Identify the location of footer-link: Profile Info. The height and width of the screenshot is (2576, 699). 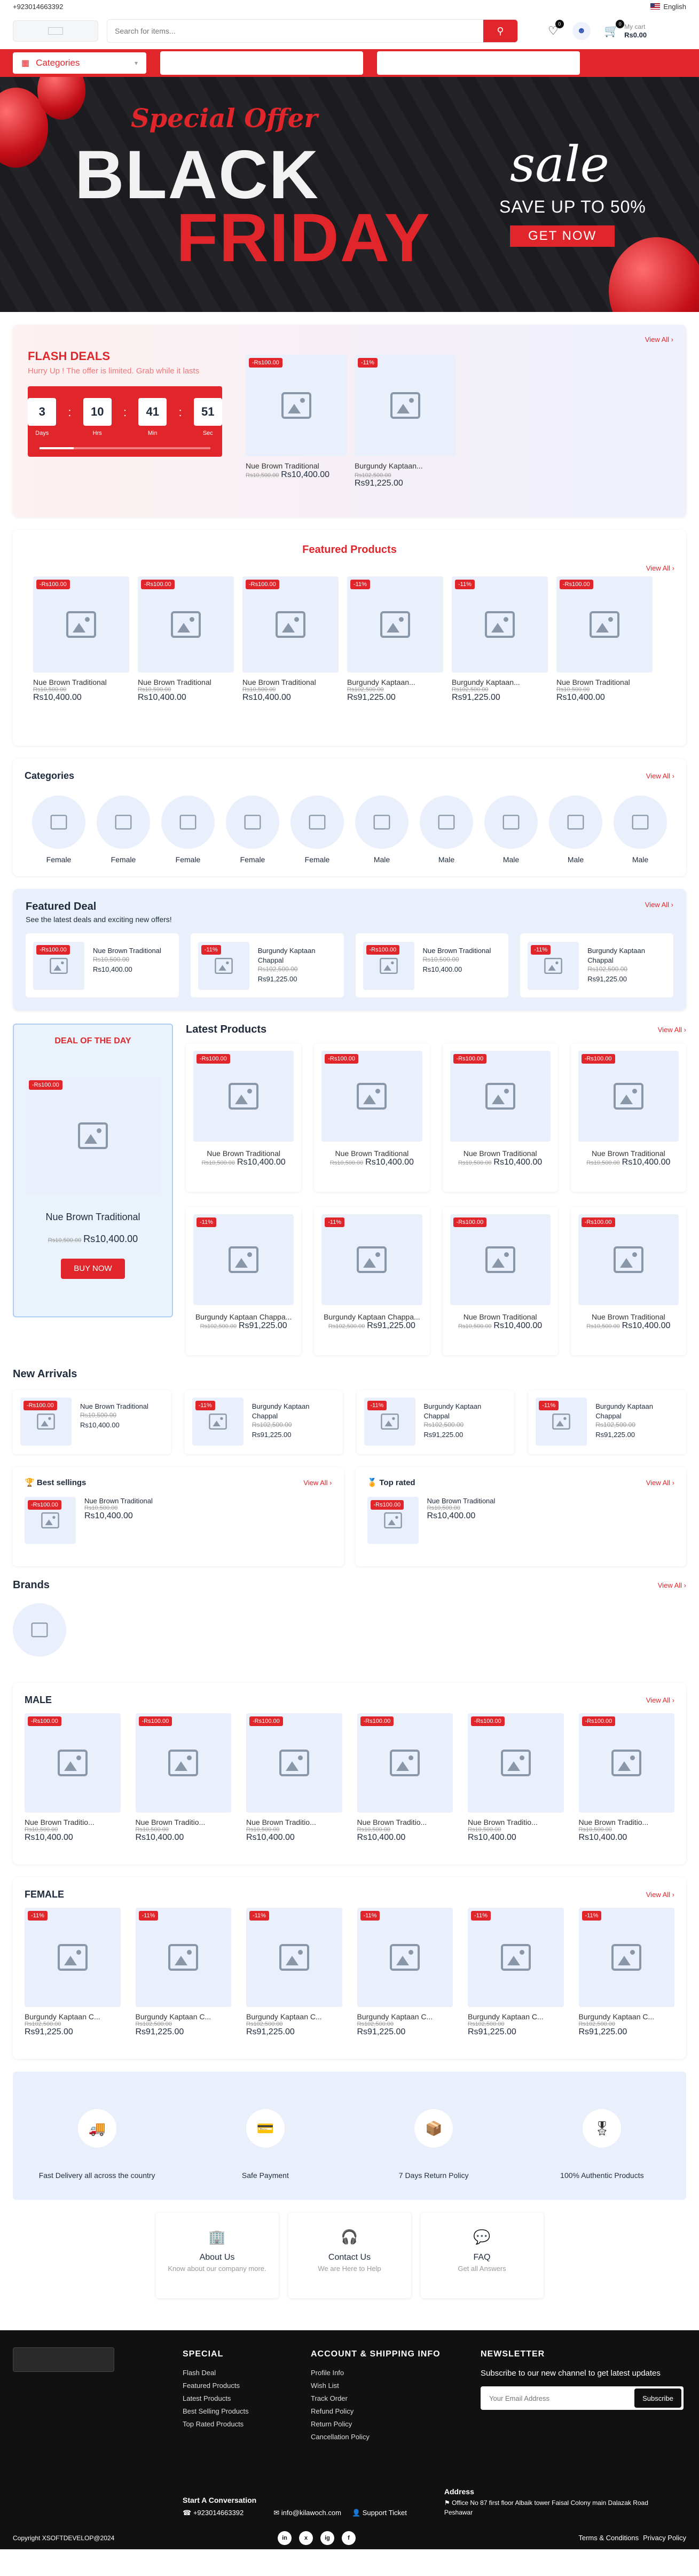
(396, 2373).